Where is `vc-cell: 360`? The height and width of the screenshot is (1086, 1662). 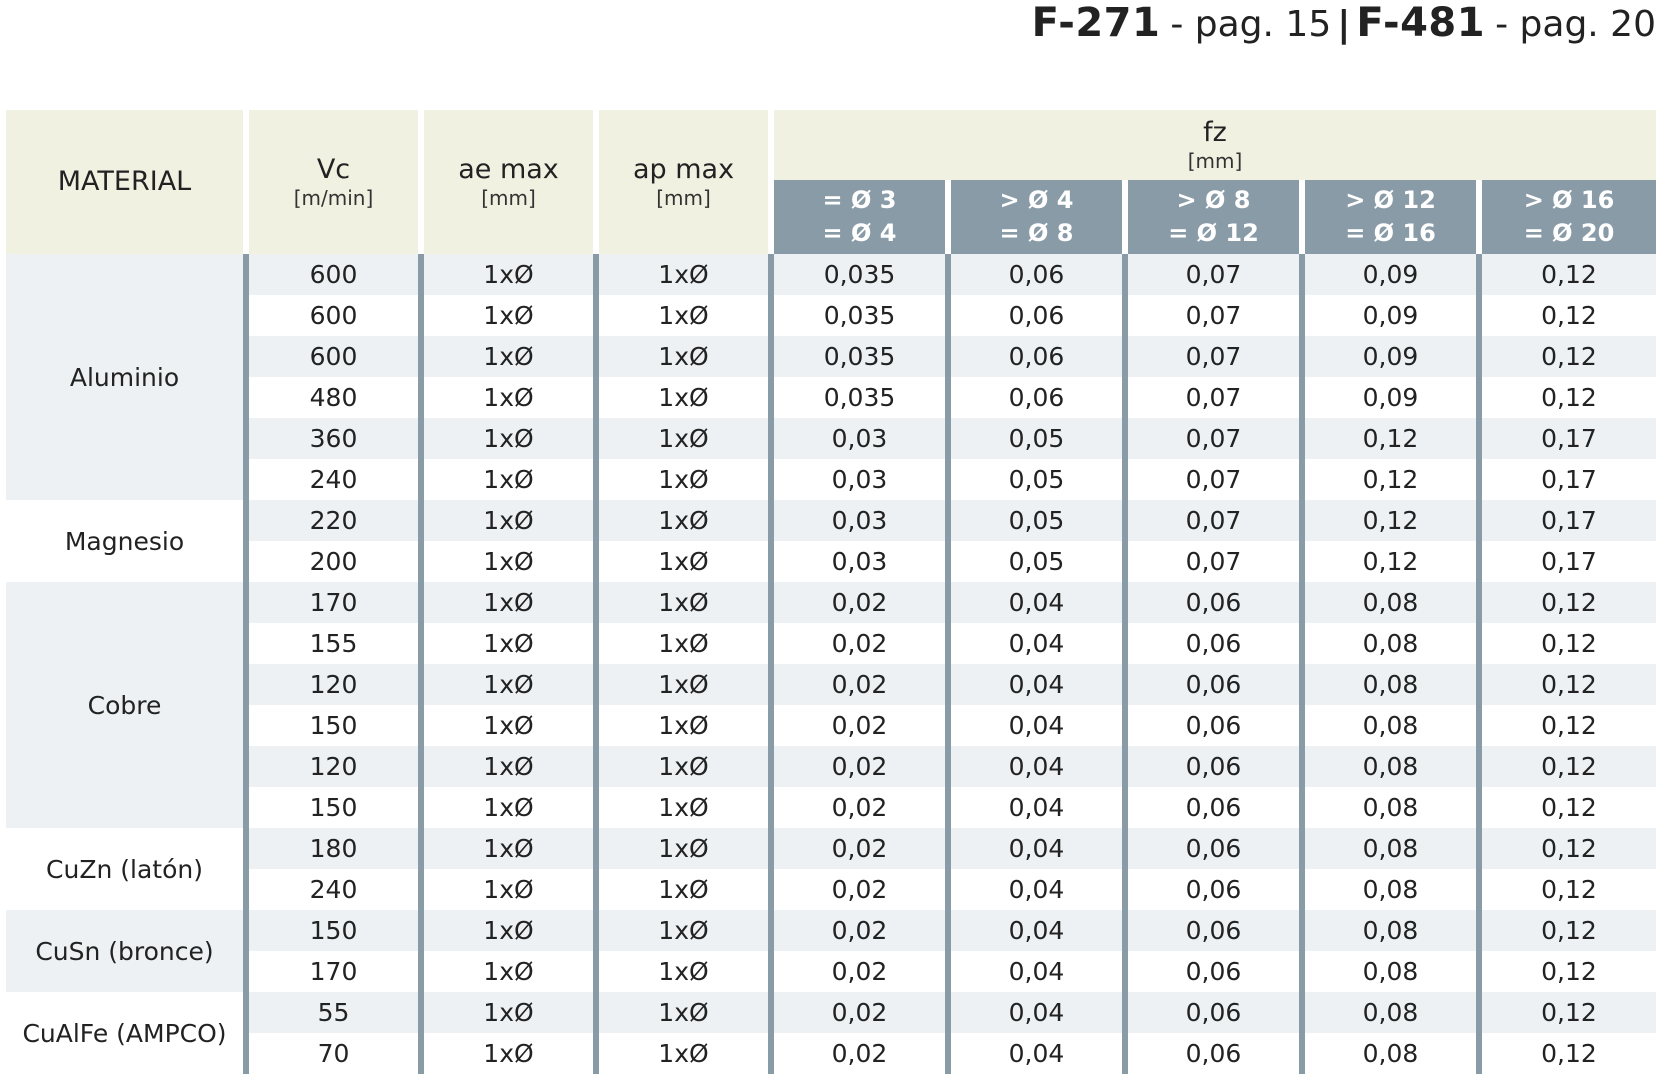
vc-cell: 360 is located at coordinates (332, 438).